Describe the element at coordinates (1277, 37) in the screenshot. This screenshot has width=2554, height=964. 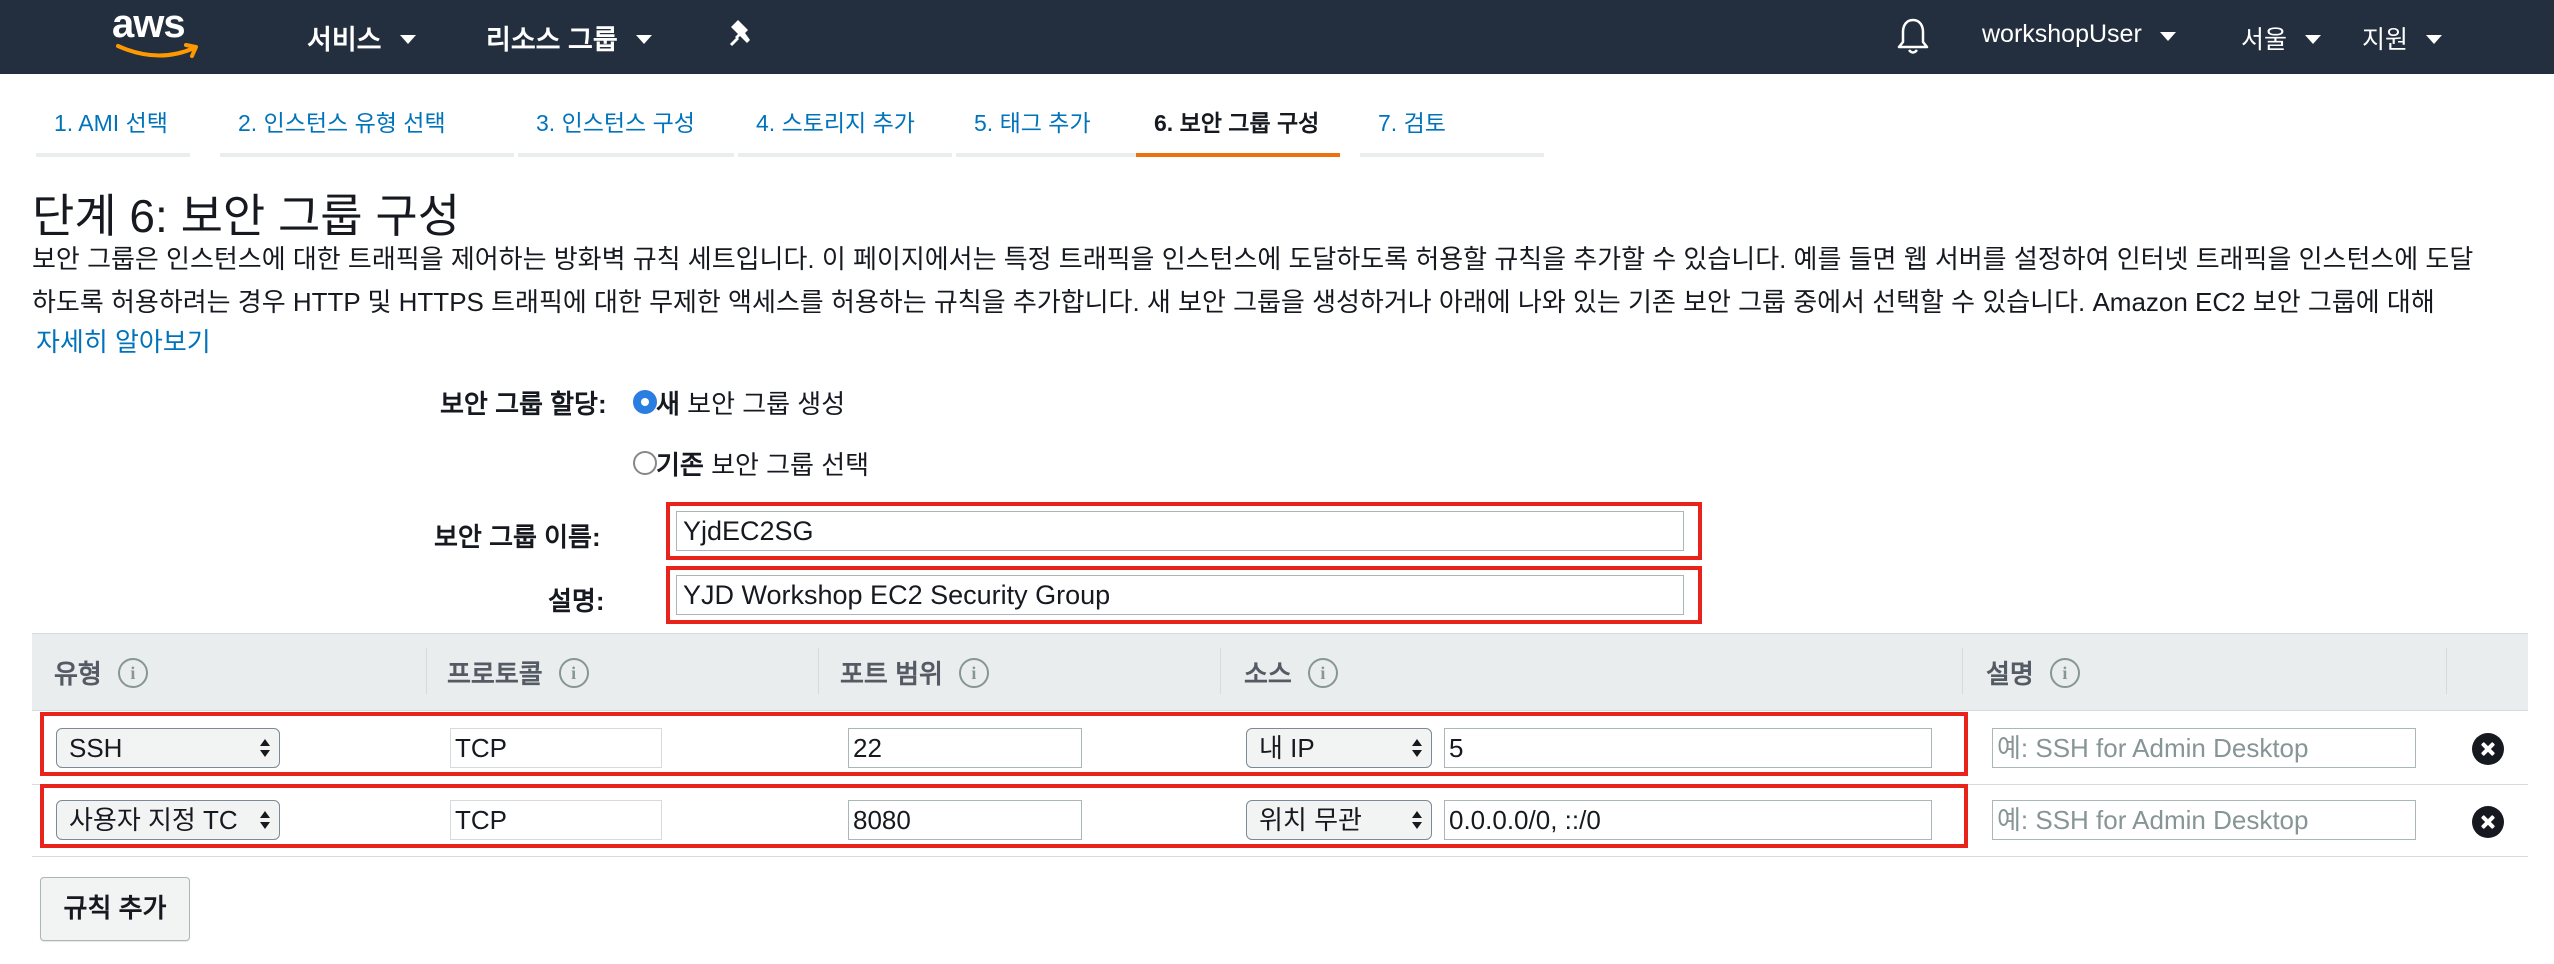
I see `top-nav: aws 서비스 리소스 그룹 workshopUser 서울 지원` at that location.